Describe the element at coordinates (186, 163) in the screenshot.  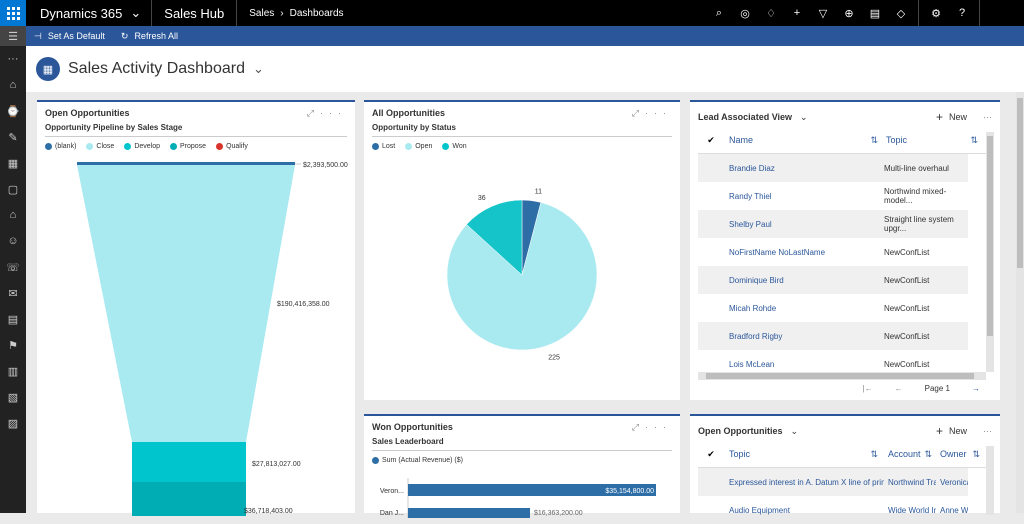
I see `funnel-segment-blank` at that location.